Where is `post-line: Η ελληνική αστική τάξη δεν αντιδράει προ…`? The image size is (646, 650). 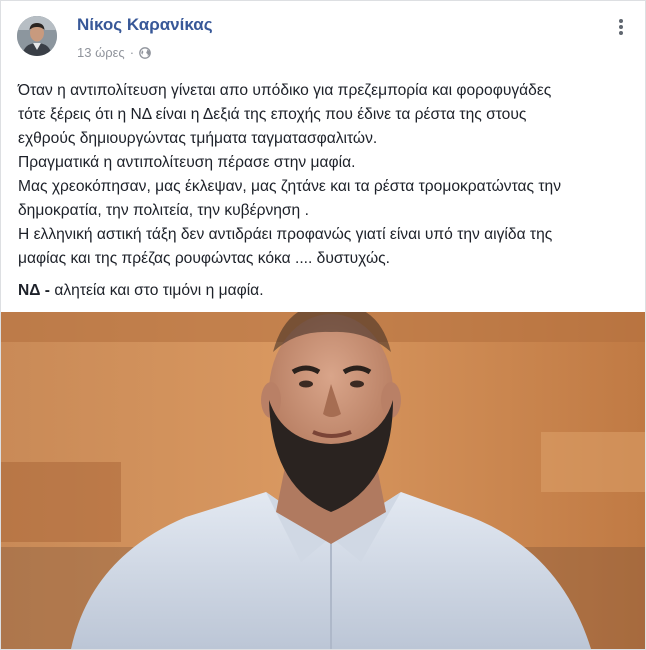
post-line: Η ελληνική αστική τάξη δεν αντιδράει προ… is located at coordinates (285, 234).